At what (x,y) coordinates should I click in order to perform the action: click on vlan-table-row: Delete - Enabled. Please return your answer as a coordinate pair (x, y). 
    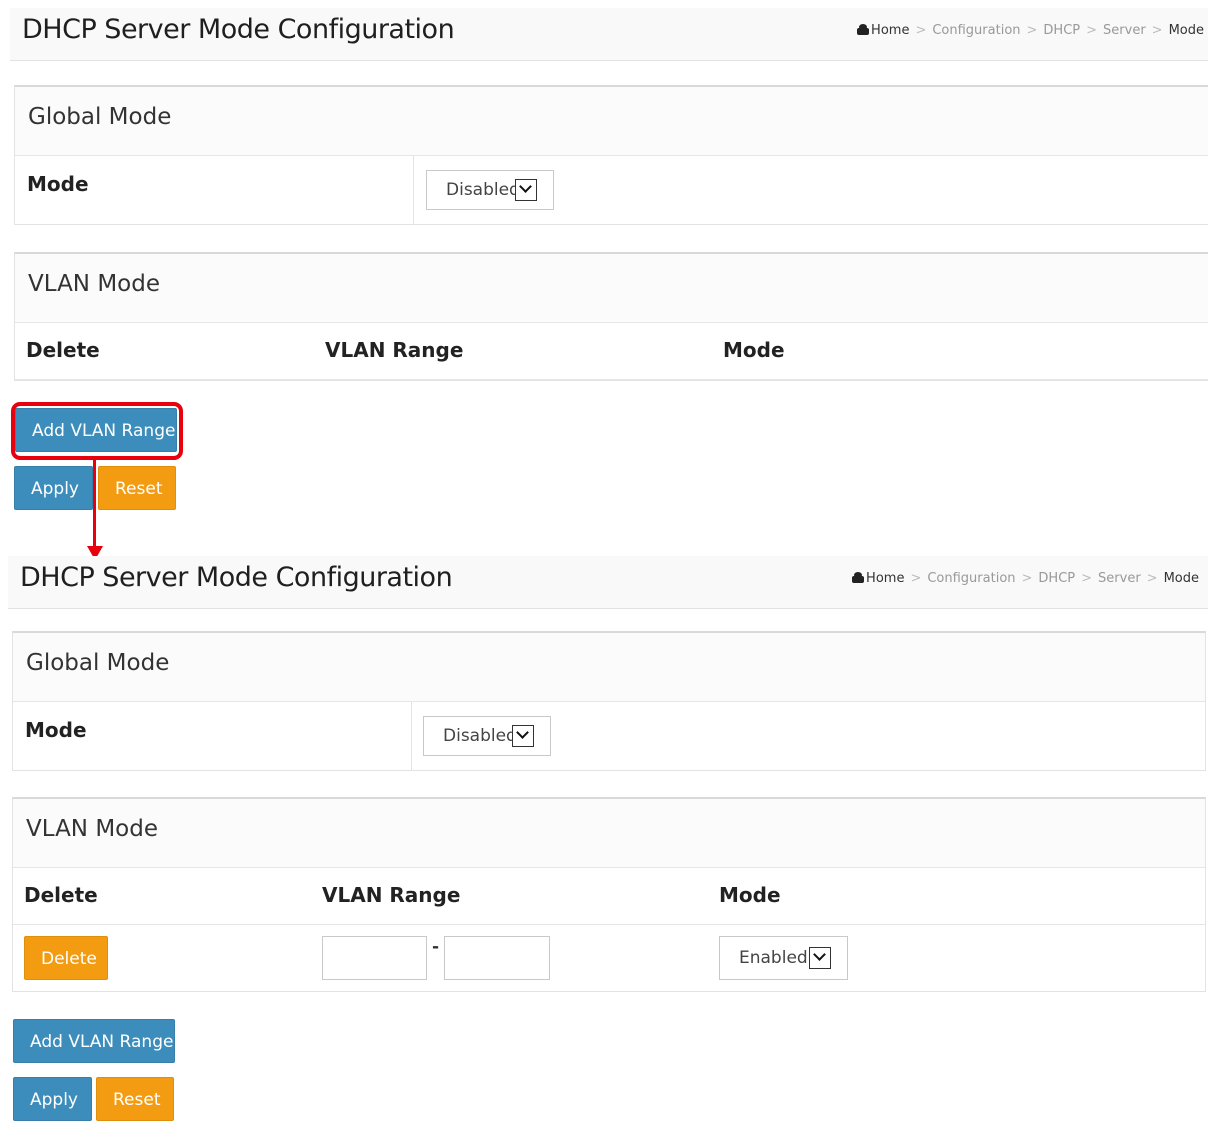
    Looking at the image, I should click on (609, 958).